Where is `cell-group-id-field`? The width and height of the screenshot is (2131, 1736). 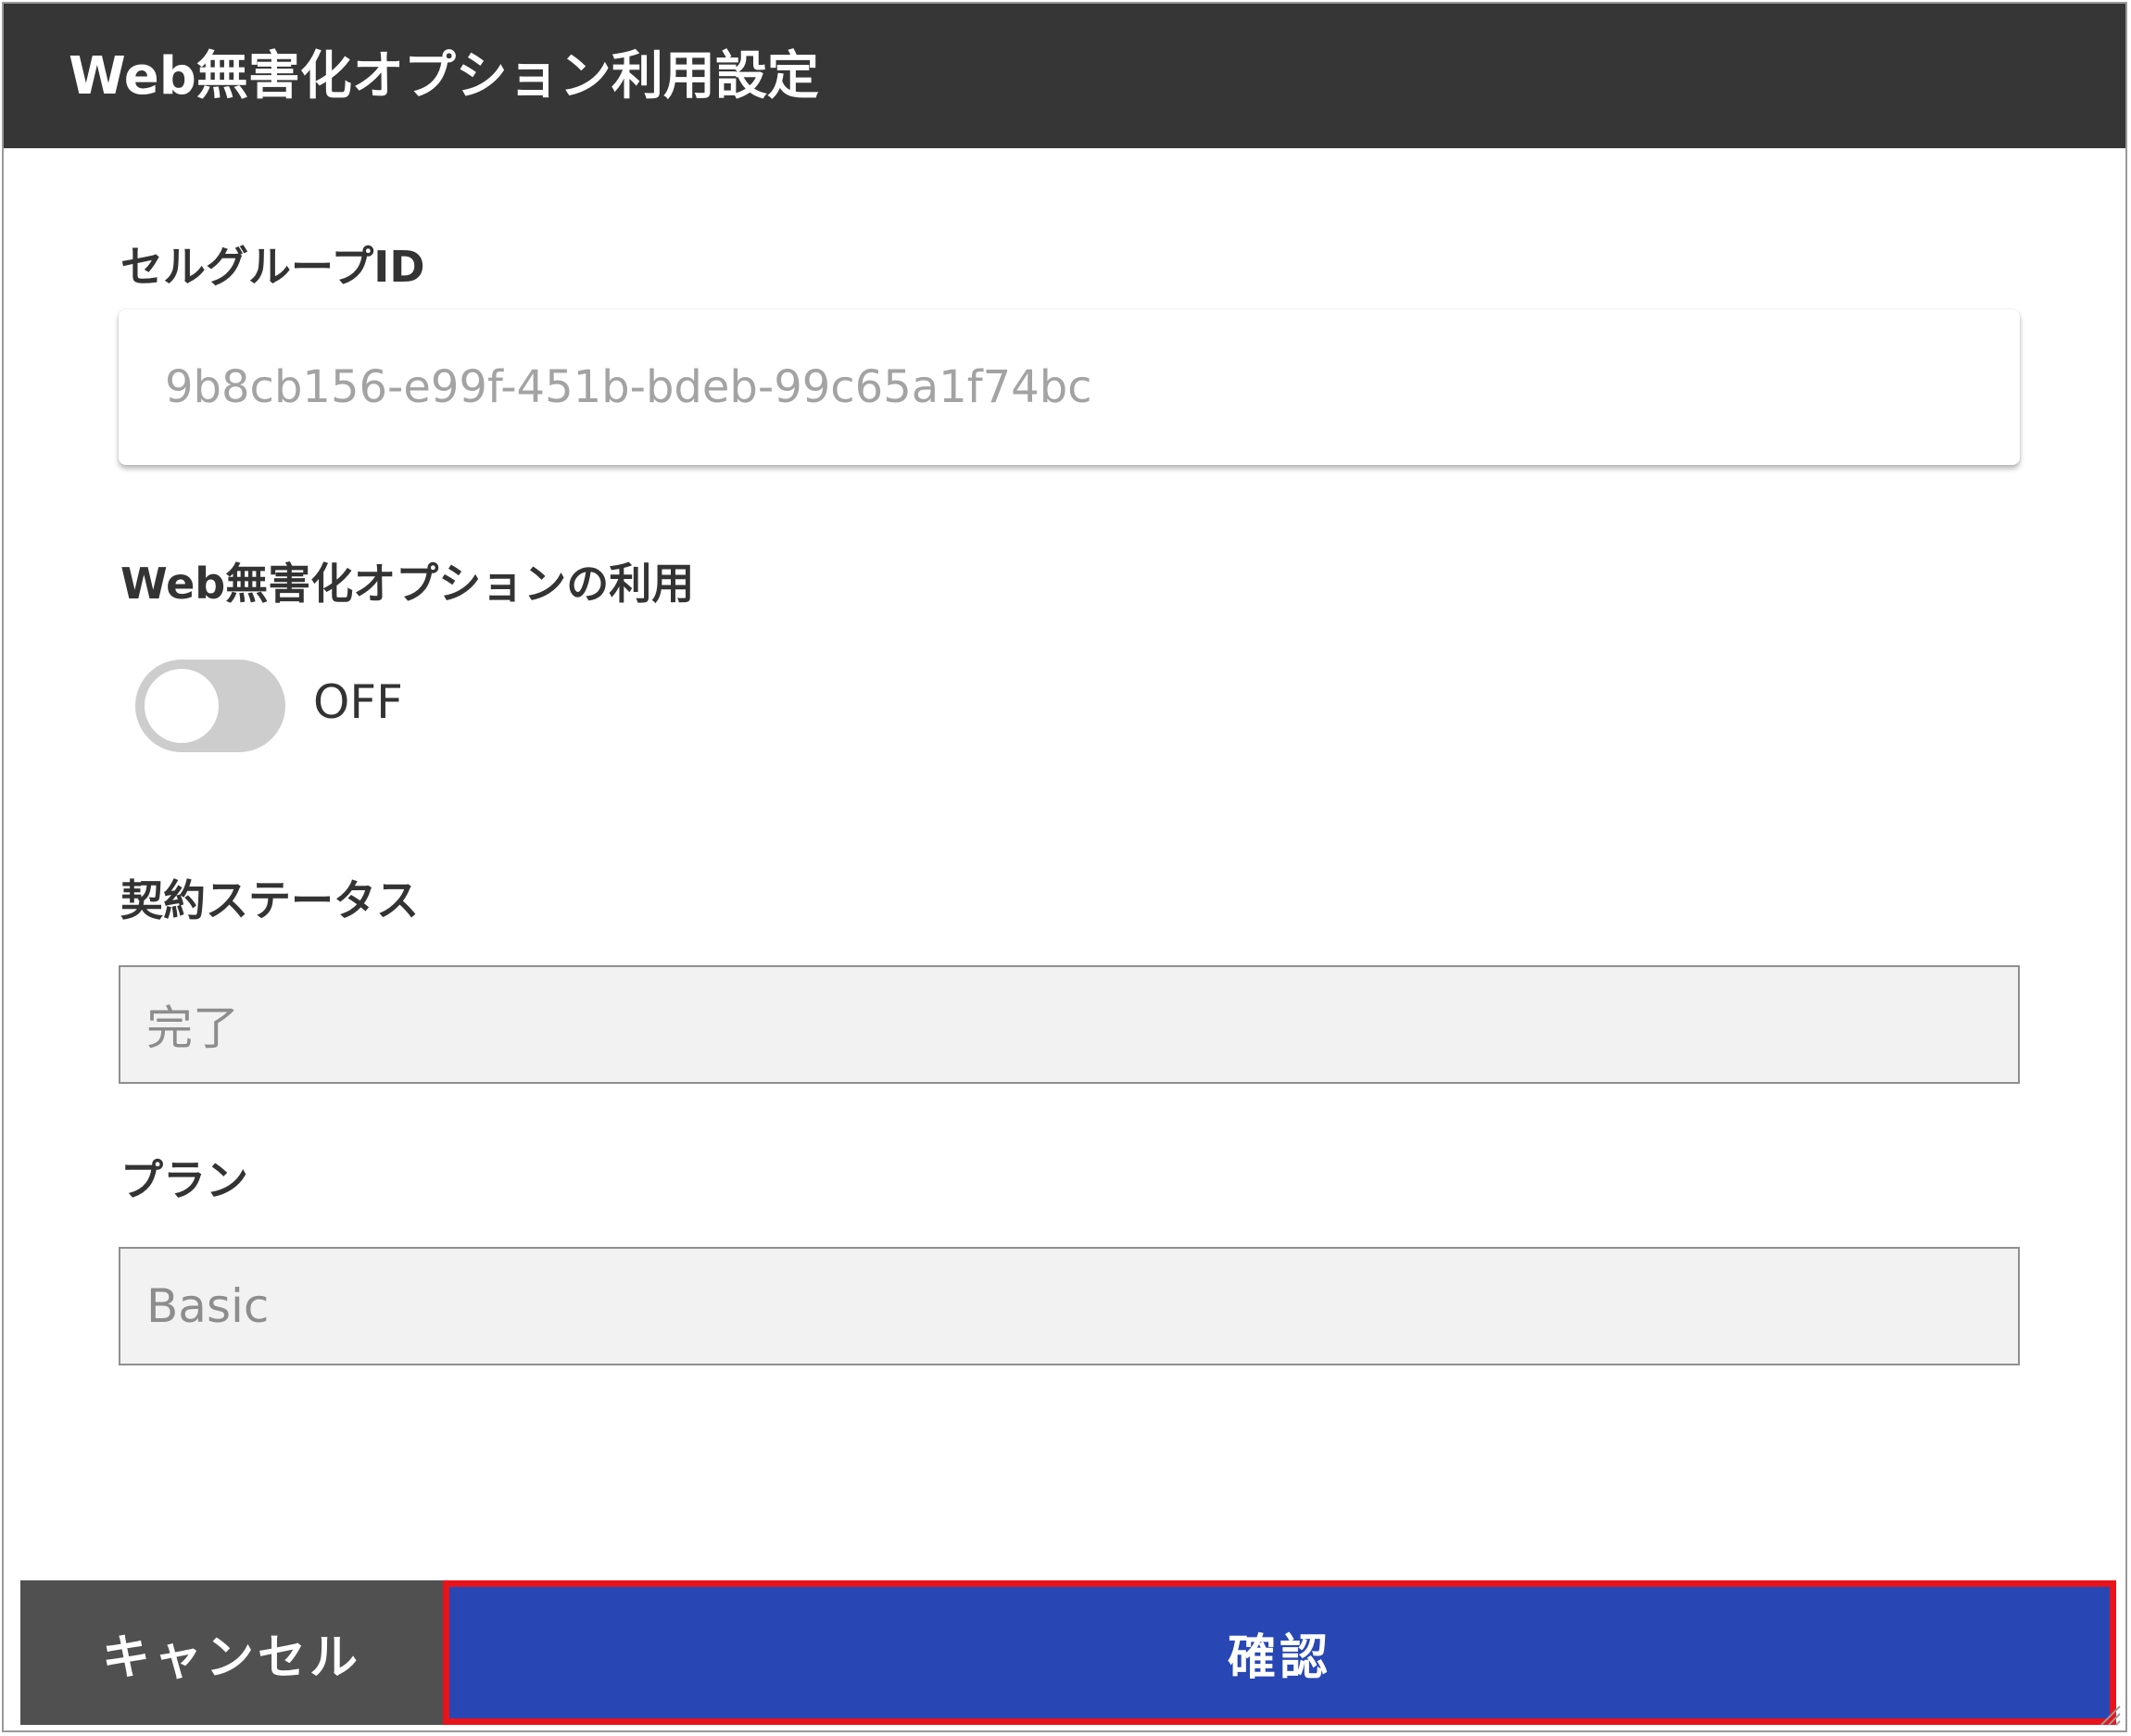
cell-group-id-field is located at coordinates (1069, 387).